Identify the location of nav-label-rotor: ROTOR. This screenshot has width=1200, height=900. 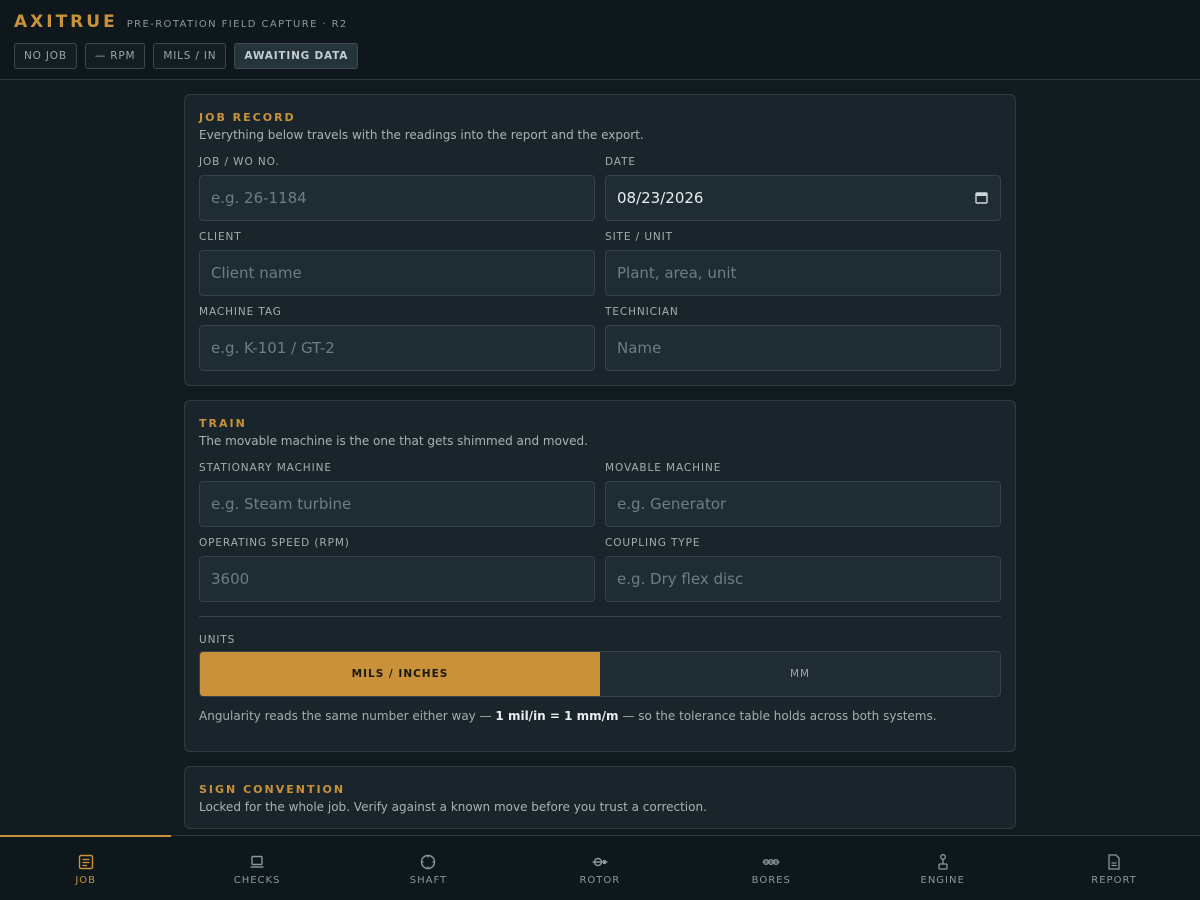
(600, 880).